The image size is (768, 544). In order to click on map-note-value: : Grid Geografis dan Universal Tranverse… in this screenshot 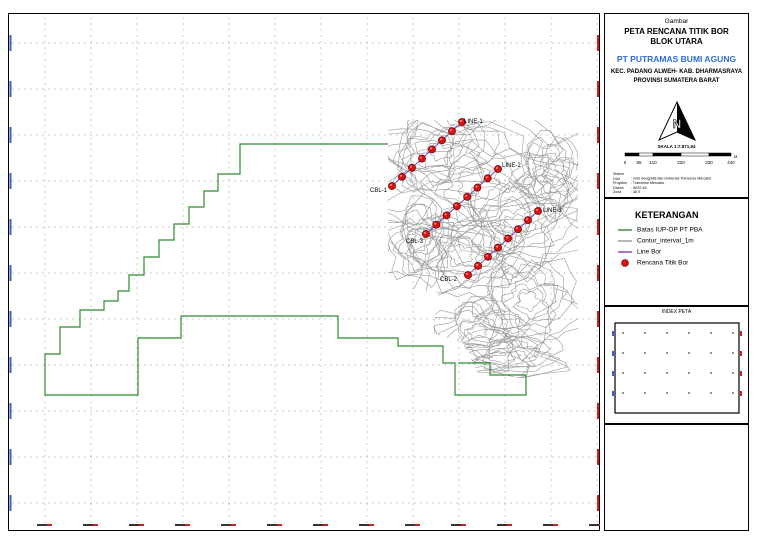, I will do `click(671, 178)`.